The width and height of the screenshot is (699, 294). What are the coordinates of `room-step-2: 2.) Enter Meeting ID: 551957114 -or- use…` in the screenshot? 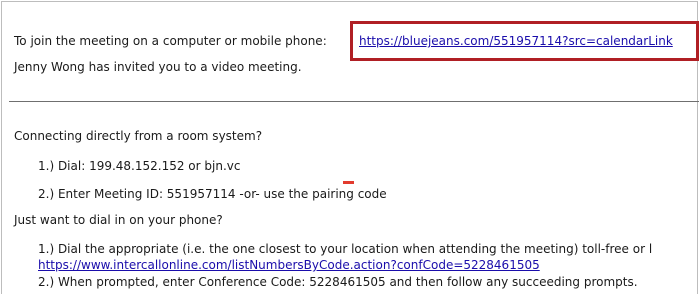 It's located at (212, 194).